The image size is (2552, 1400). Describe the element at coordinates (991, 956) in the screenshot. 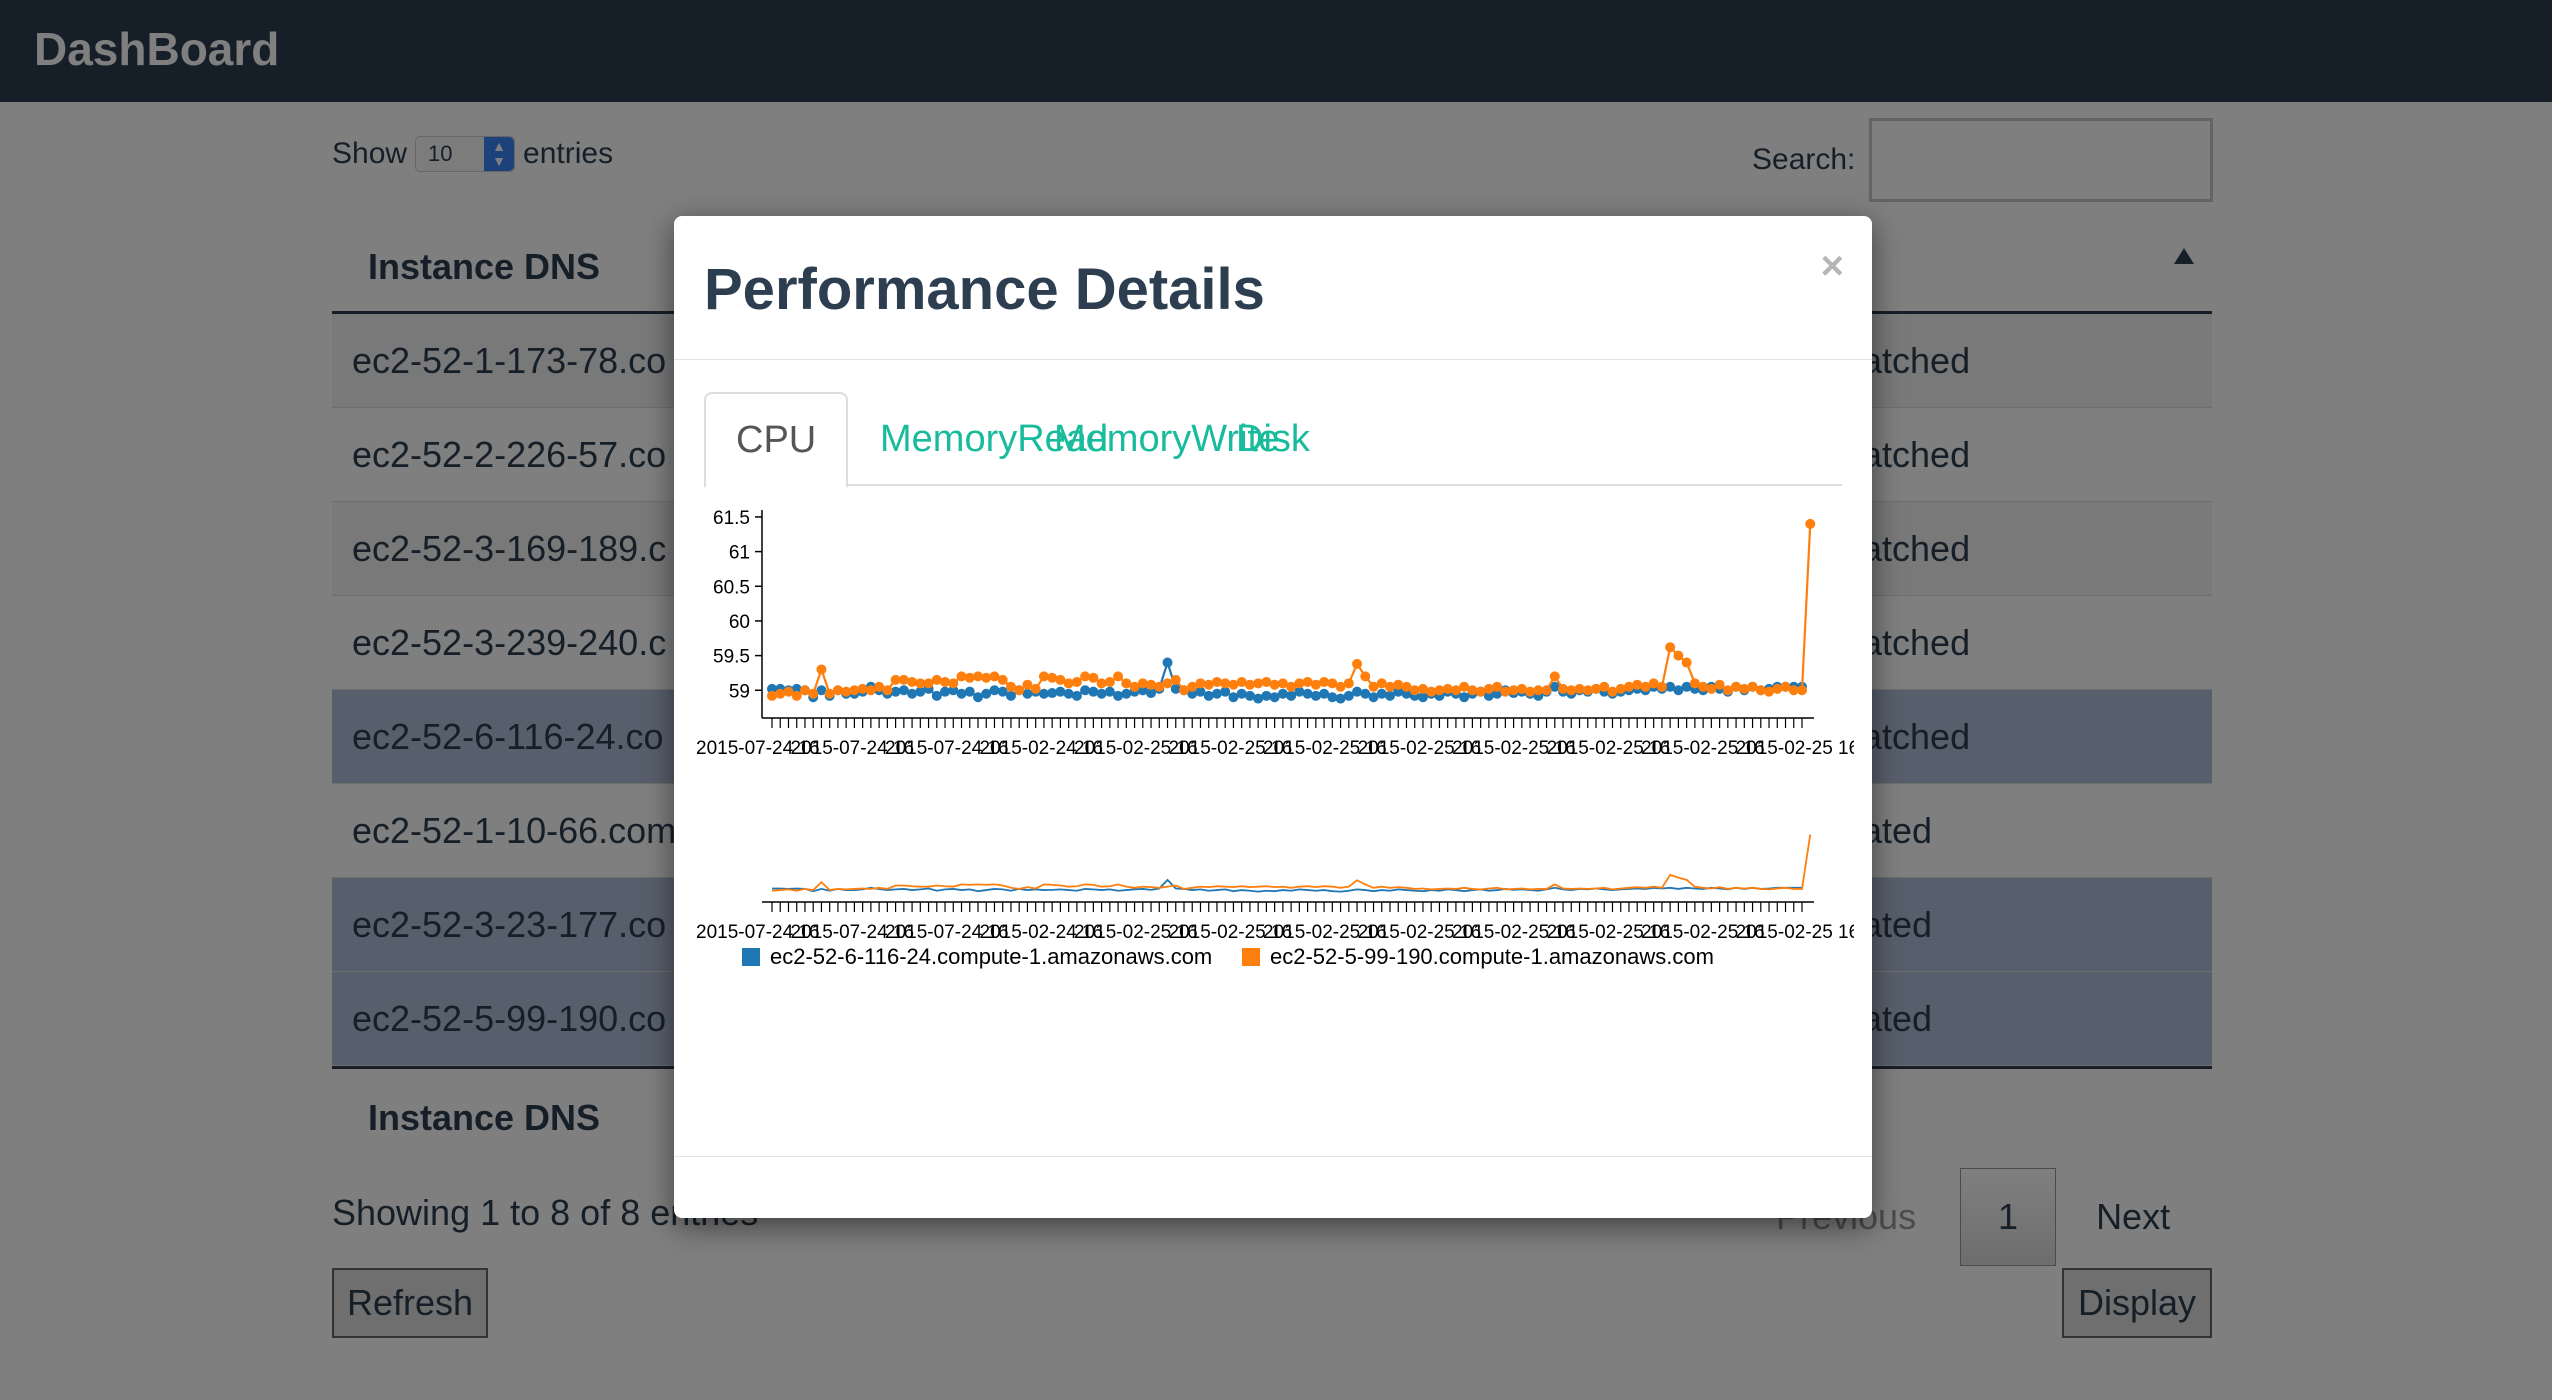

I see `legend-label-1: ec2-52-6-116-24.compute-1.amazonaws.com` at that location.